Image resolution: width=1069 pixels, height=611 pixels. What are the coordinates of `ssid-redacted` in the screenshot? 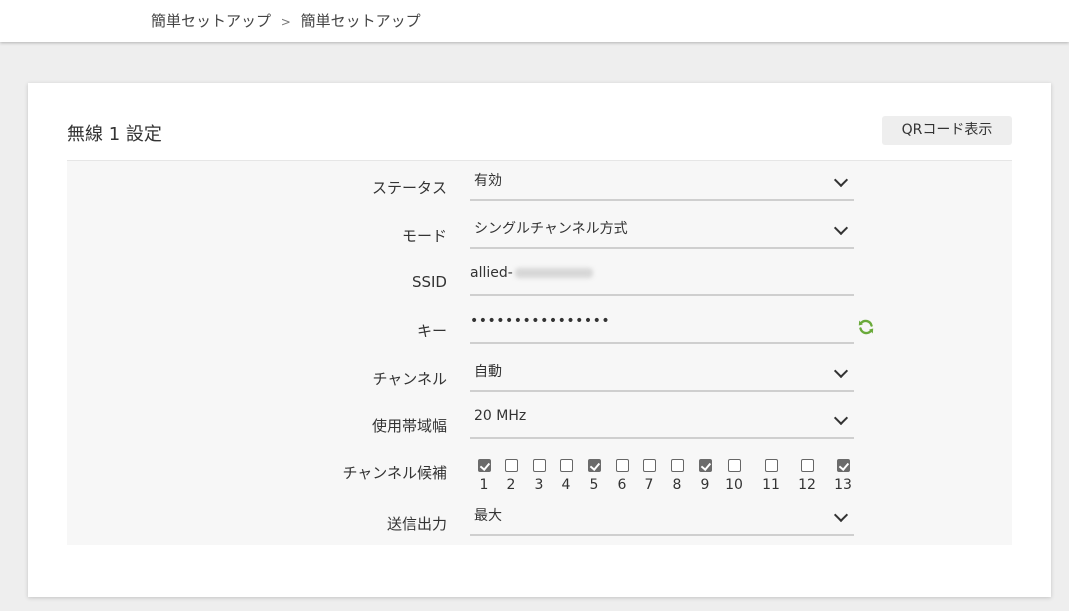 It's located at (553, 273).